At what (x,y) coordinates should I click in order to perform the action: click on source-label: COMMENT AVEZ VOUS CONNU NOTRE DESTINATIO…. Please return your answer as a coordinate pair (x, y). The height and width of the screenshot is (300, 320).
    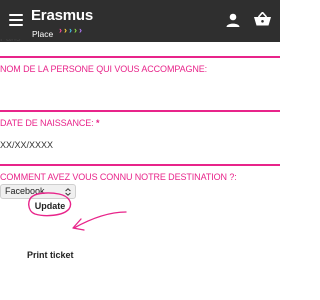
    Looking at the image, I should click on (118, 177).